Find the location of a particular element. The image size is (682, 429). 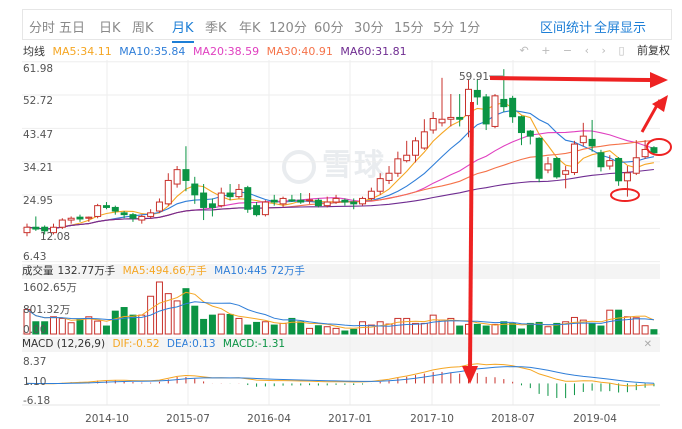

ma60-line is located at coordinates (340, 199).